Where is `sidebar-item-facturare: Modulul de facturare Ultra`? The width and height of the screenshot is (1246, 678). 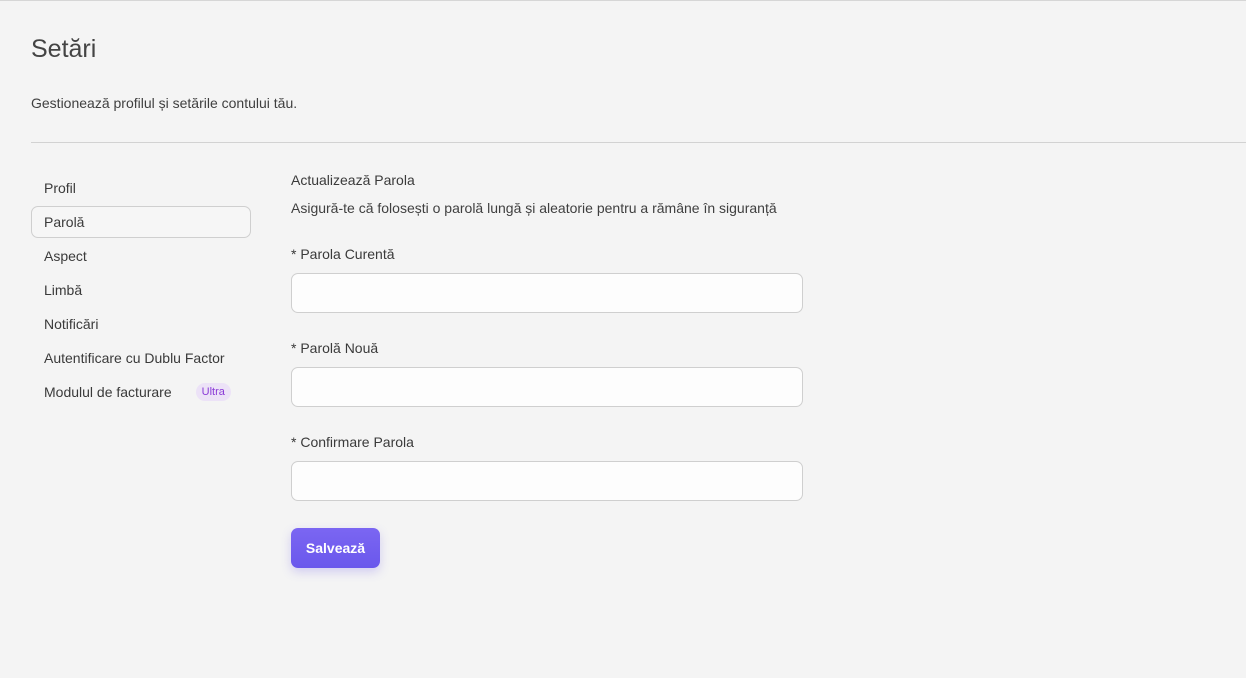
sidebar-item-facturare: Modulul de facturare Ultra is located at coordinates (141, 392).